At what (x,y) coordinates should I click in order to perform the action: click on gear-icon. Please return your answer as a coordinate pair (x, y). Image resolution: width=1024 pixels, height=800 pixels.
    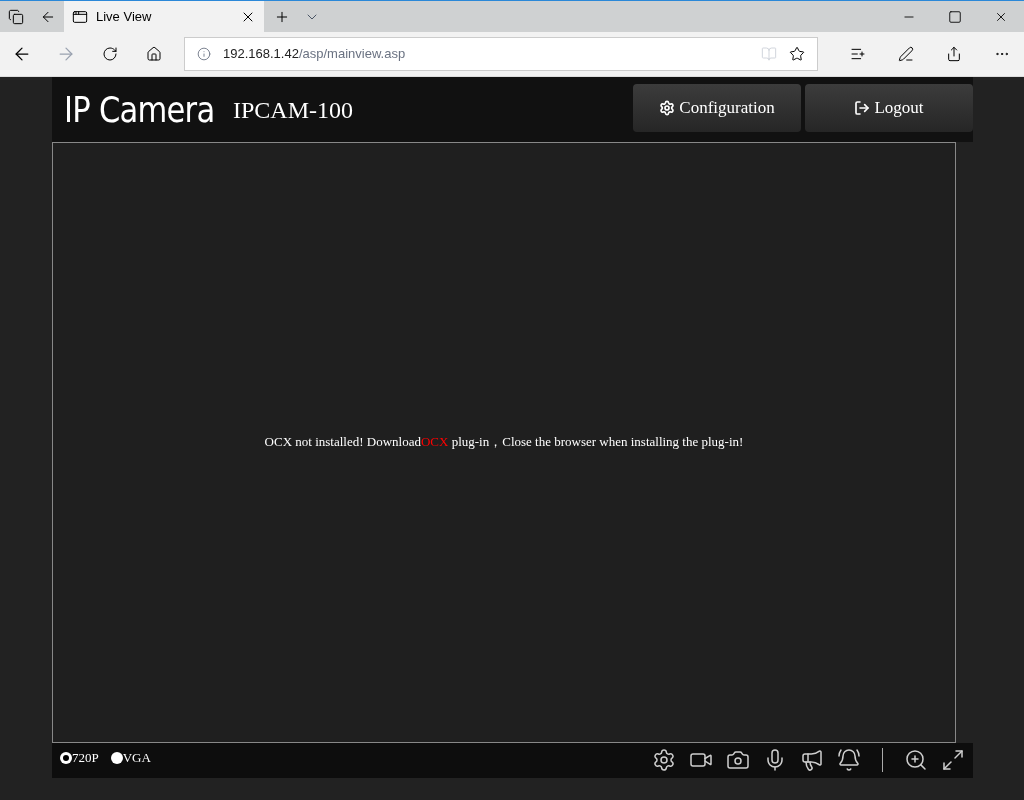
    Looking at the image, I should click on (667, 108).